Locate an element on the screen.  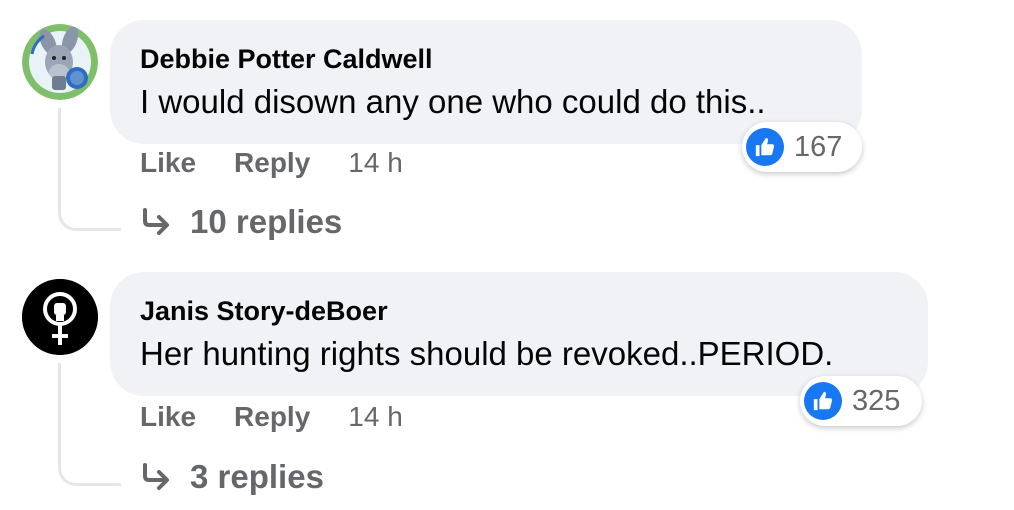
reaction-summary: 167 is located at coordinates (802, 147).